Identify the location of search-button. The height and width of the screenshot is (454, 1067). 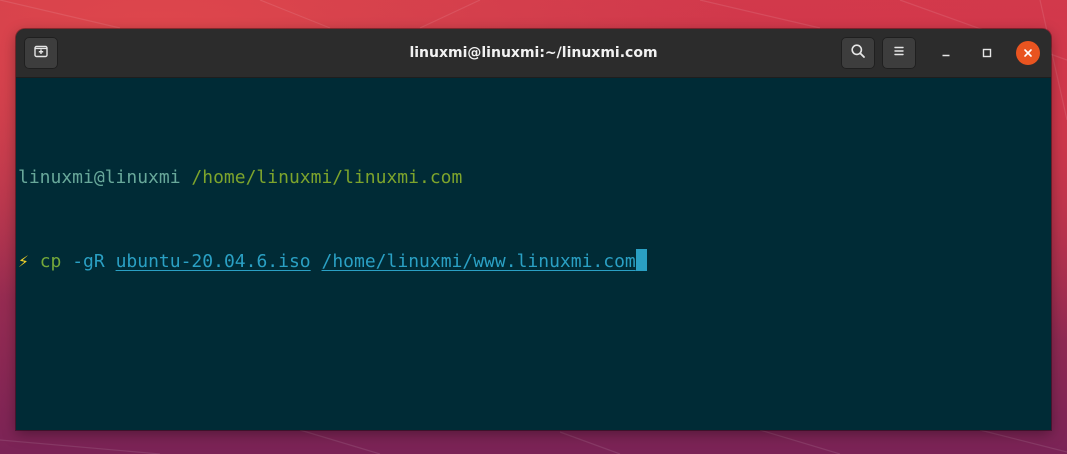
(858, 53).